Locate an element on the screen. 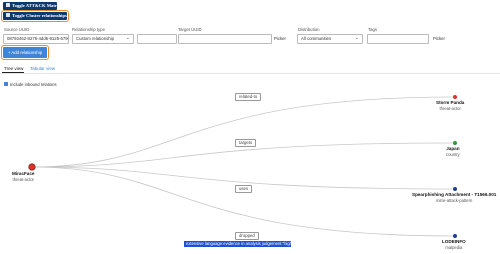  edge-label-related-to: related-to is located at coordinates (248, 97).